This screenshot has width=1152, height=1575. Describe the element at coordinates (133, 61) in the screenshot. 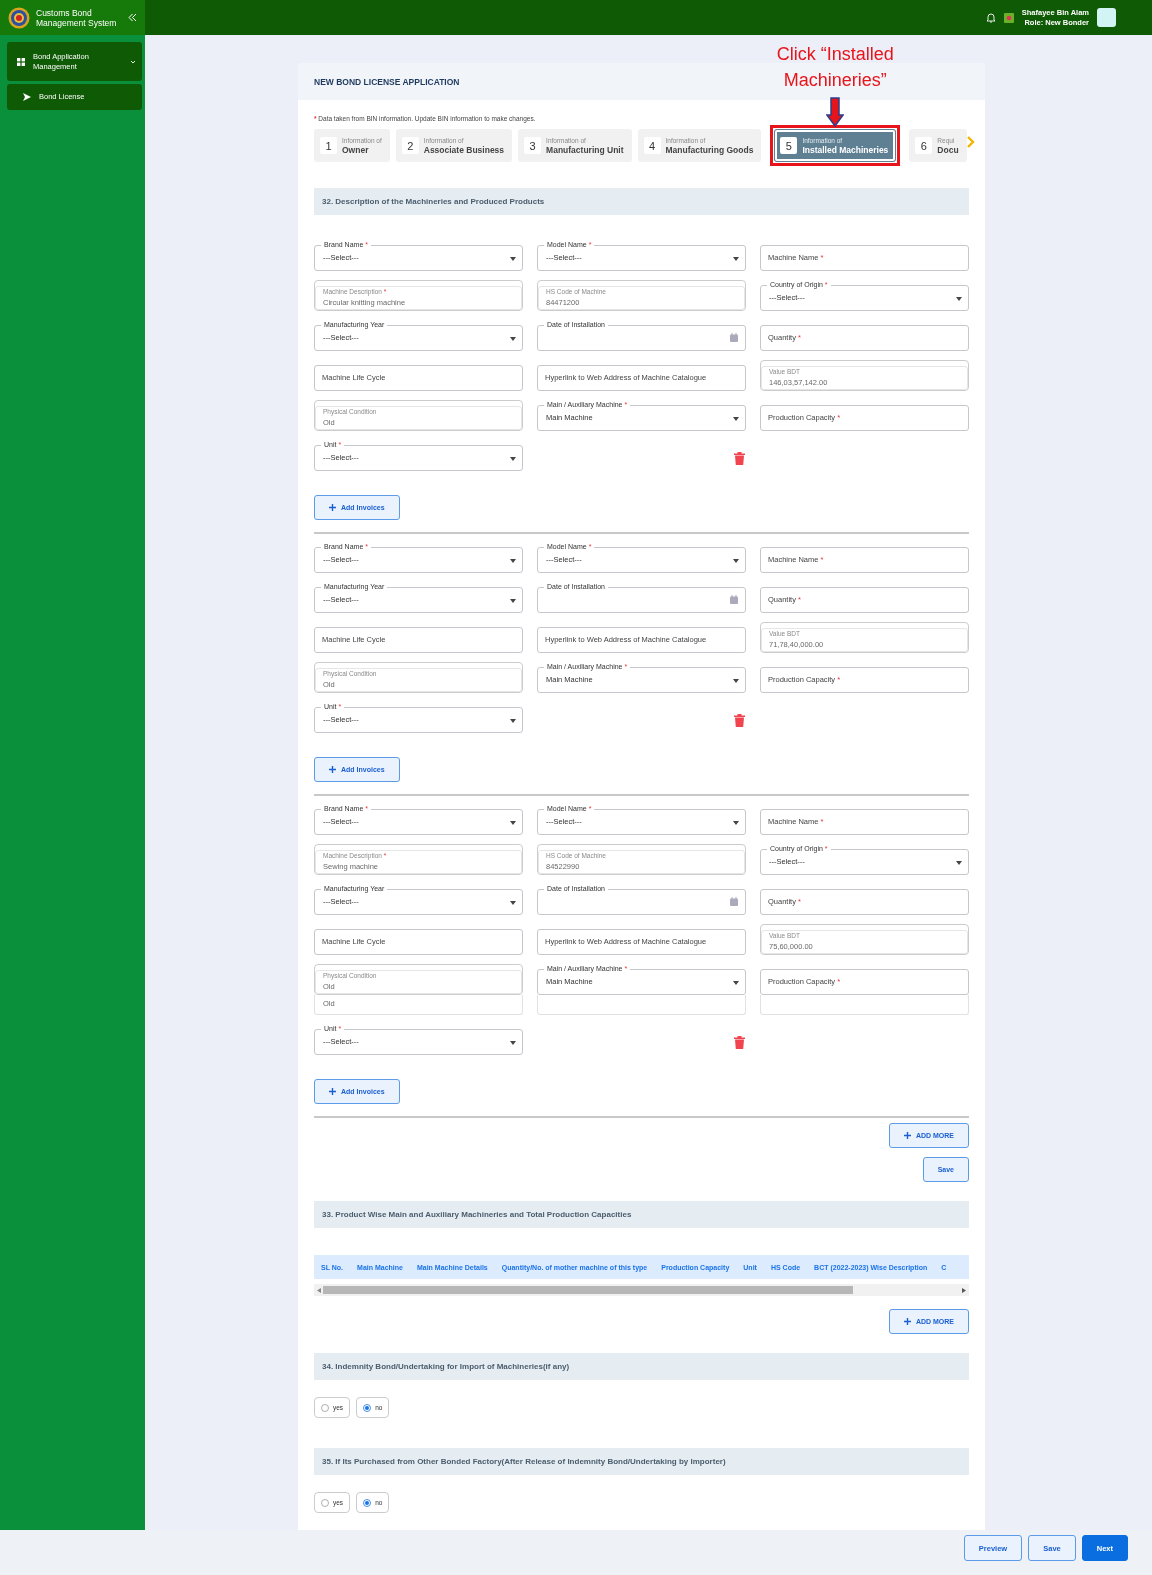

I see `chevron-icon` at that location.